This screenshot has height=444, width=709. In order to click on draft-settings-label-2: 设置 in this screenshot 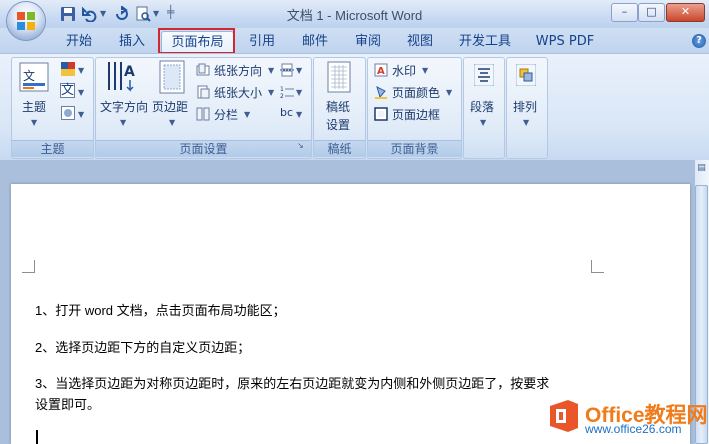, I will do `click(338, 124)`.